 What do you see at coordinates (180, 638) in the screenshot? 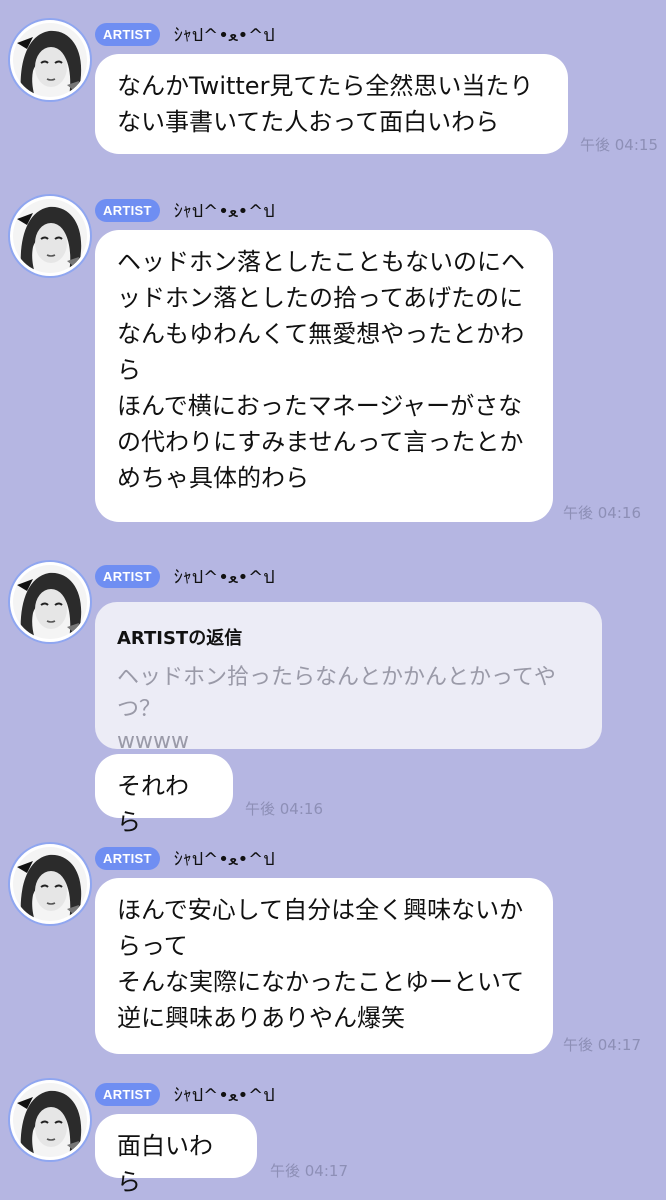
I see `reply-title: ARTISTの返信` at bounding box center [180, 638].